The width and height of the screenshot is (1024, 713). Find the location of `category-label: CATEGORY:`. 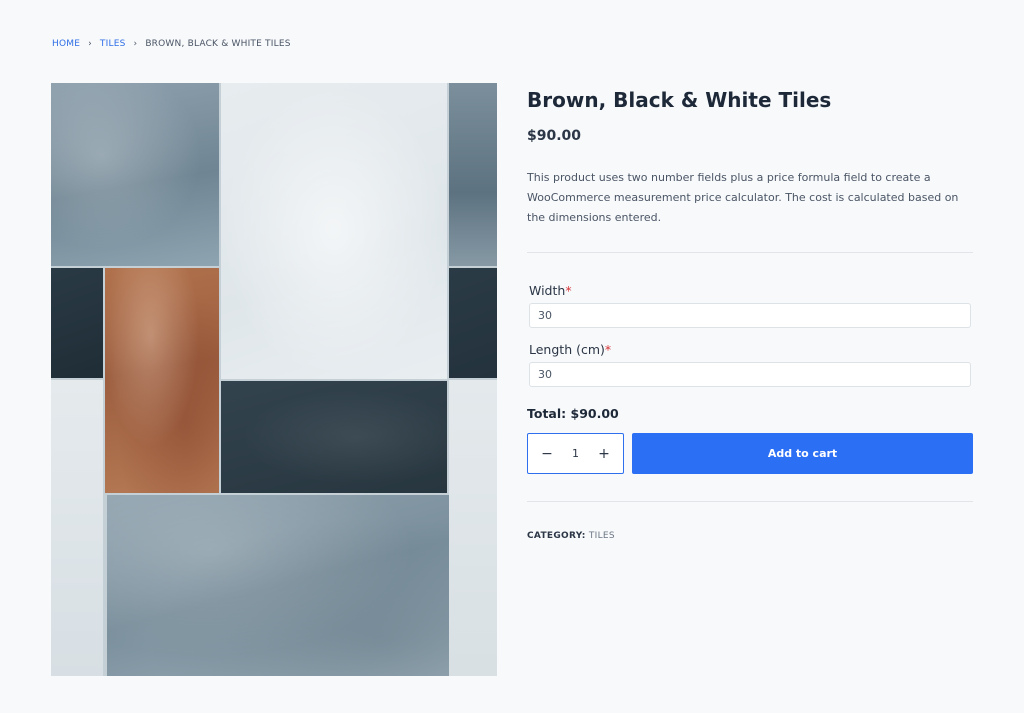

category-label: CATEGORY: is located at coordinates (556, 536).